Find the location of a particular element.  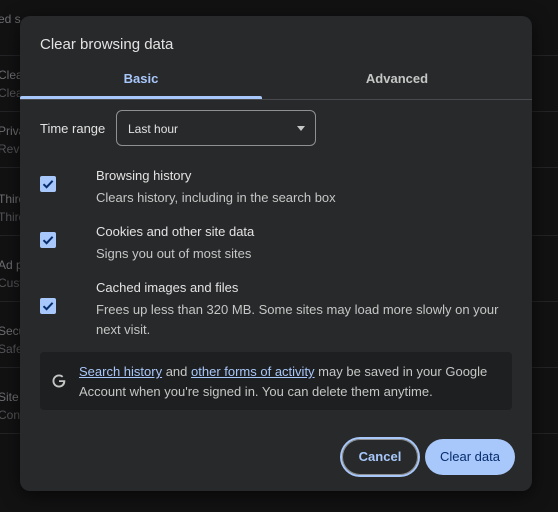

clear-data-button: Clear data is located at coordinates (470, 457).